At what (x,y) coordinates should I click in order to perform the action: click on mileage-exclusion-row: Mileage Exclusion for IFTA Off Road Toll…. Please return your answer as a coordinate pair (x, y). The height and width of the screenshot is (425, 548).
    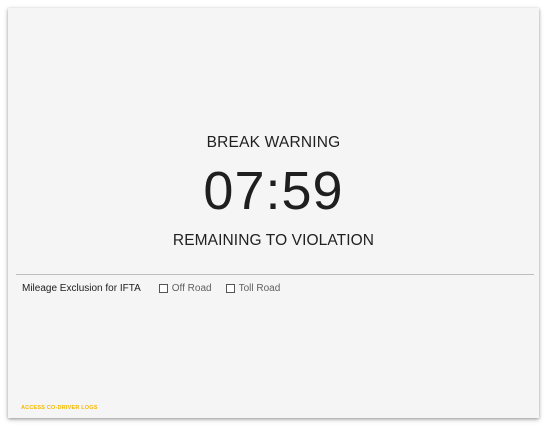
    Looking at the image, I should click on (158, 288).